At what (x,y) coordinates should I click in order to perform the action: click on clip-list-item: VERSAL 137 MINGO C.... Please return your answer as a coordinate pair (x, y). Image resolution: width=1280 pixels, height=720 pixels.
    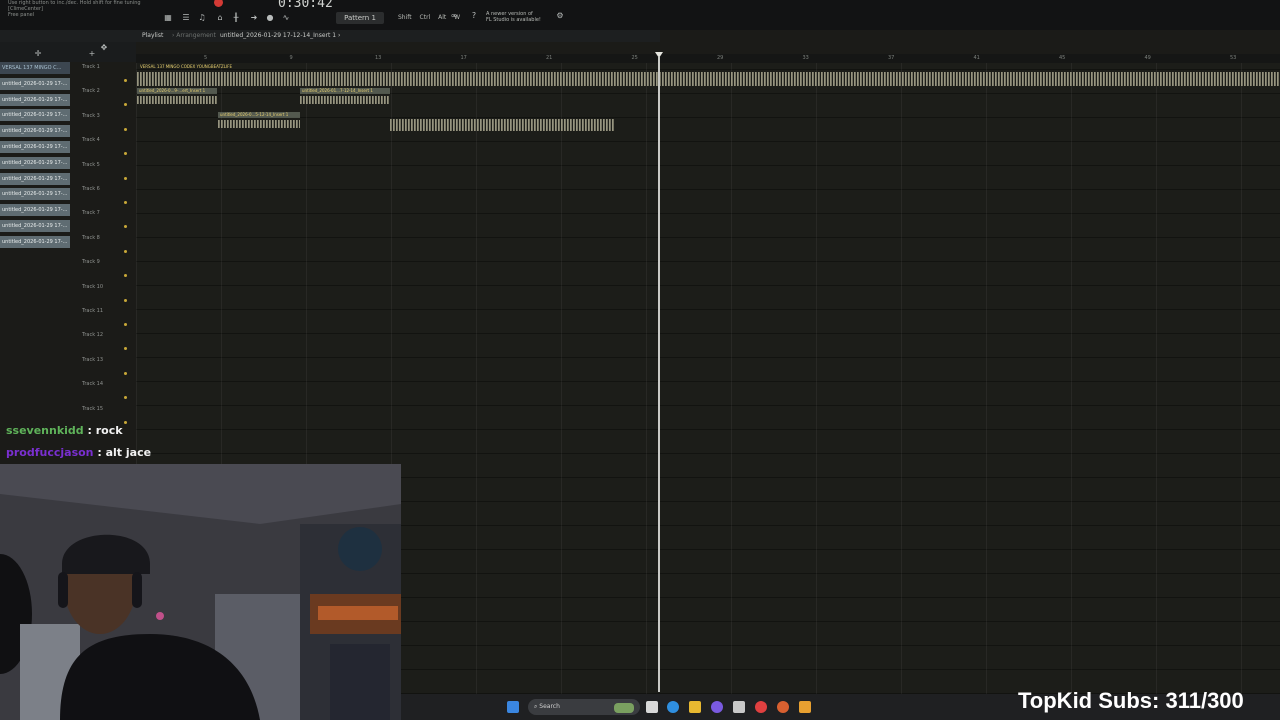
    Looking at the image, I should click on (35, 68).